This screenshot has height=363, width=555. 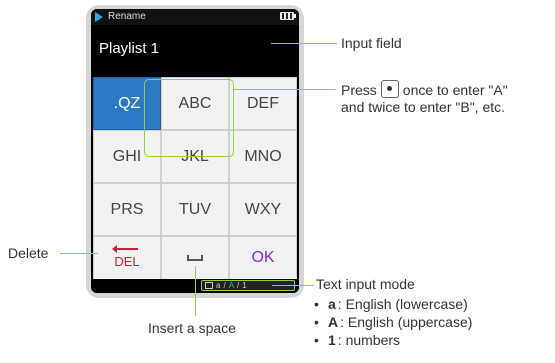 I want to click on text-input-mode-callout: Text input mode, so click(x=365, y=284).